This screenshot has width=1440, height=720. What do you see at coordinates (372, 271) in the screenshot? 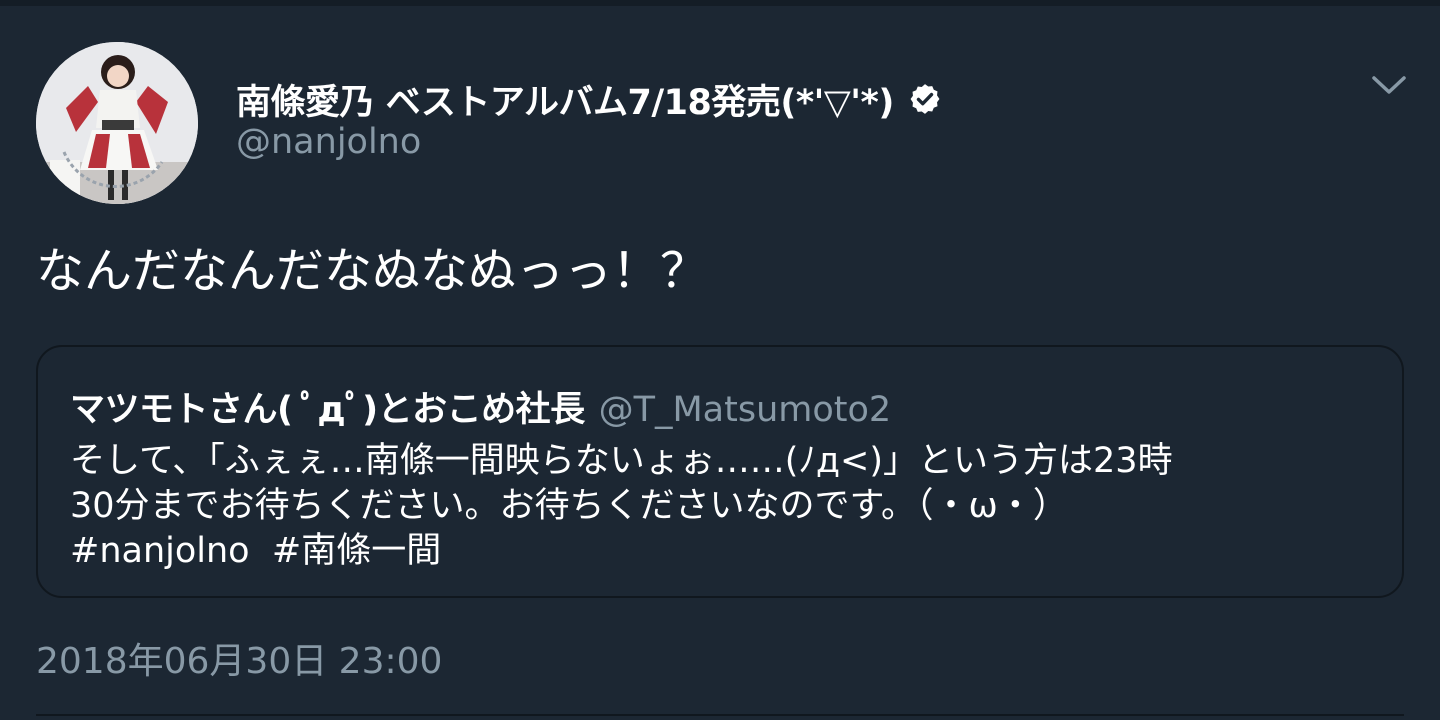
I see `tweet-text: なんだなんだなぬなぬっっ！？` at bounding box center [372, 271].